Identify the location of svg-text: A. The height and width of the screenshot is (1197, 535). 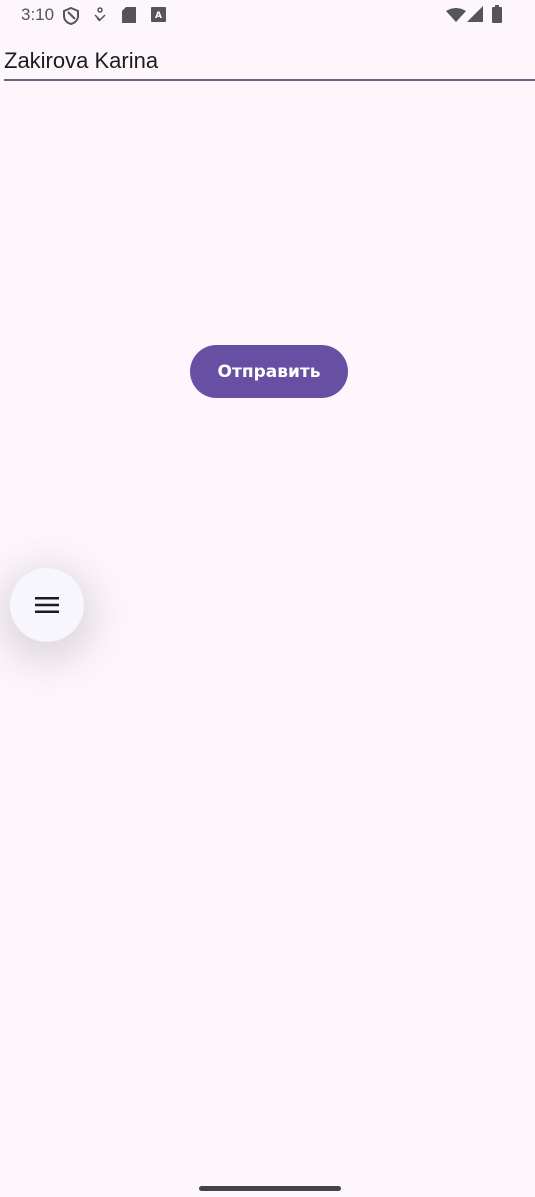
(158, 16).